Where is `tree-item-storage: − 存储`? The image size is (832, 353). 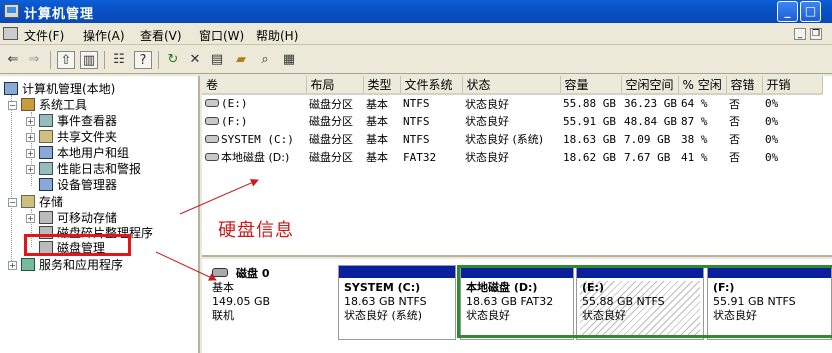
tree-item-storage: − 存储 is located at coordinates (35, 201).